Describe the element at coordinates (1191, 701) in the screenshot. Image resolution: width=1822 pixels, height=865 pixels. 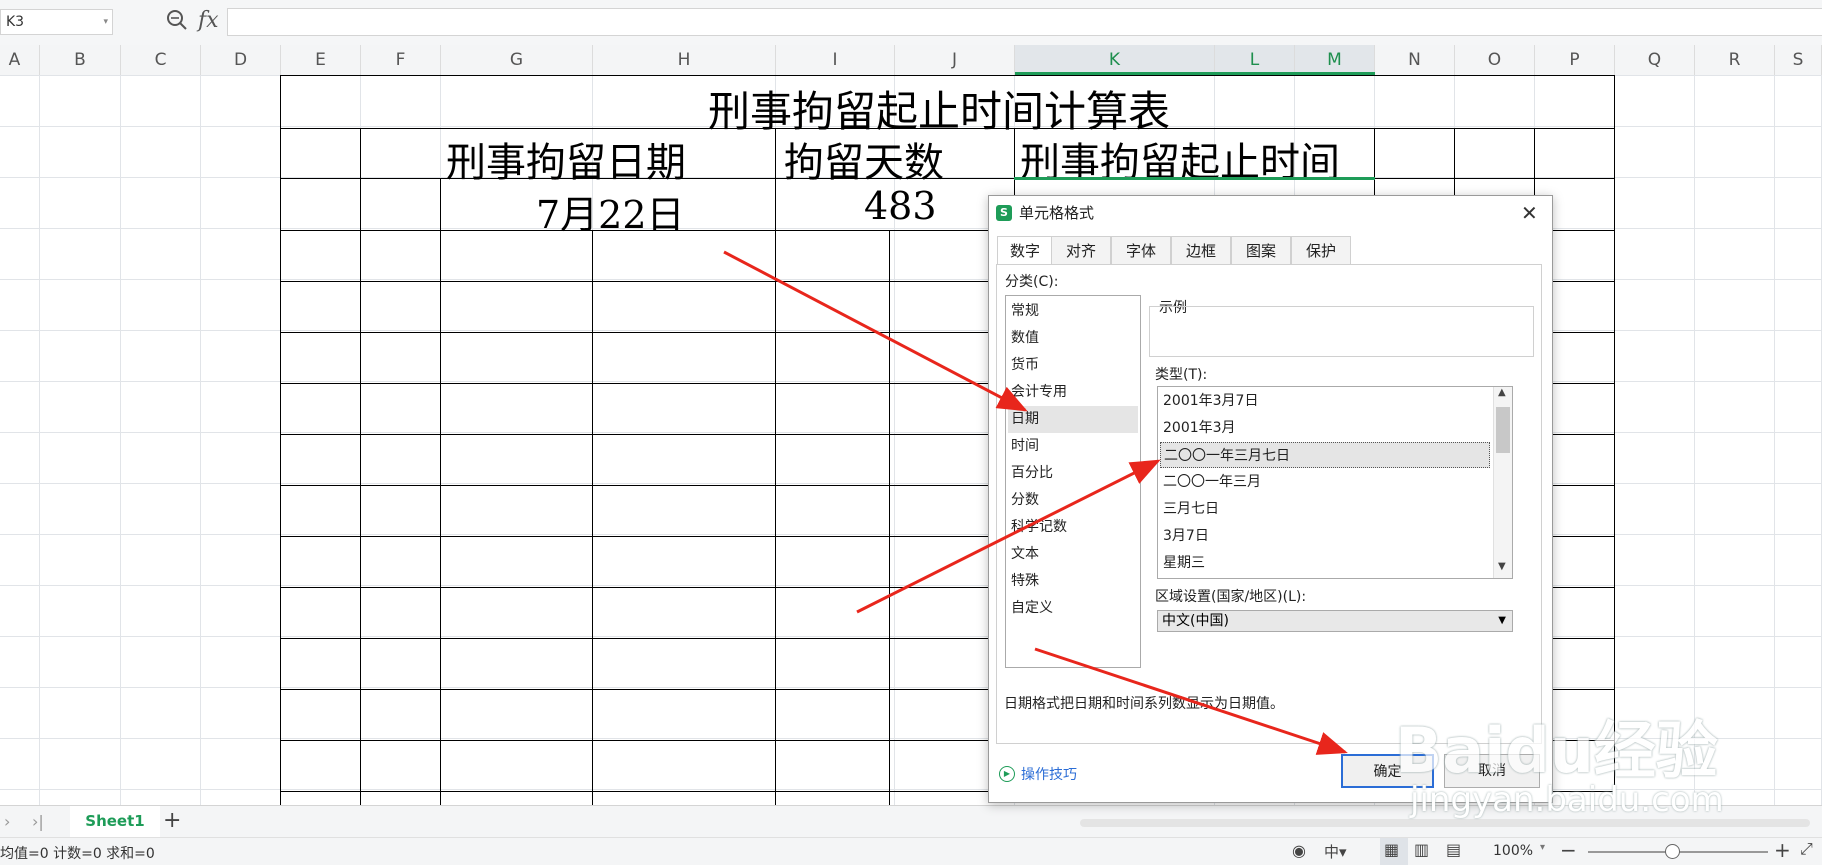
I see `arrow-to-ok-button` at that location.